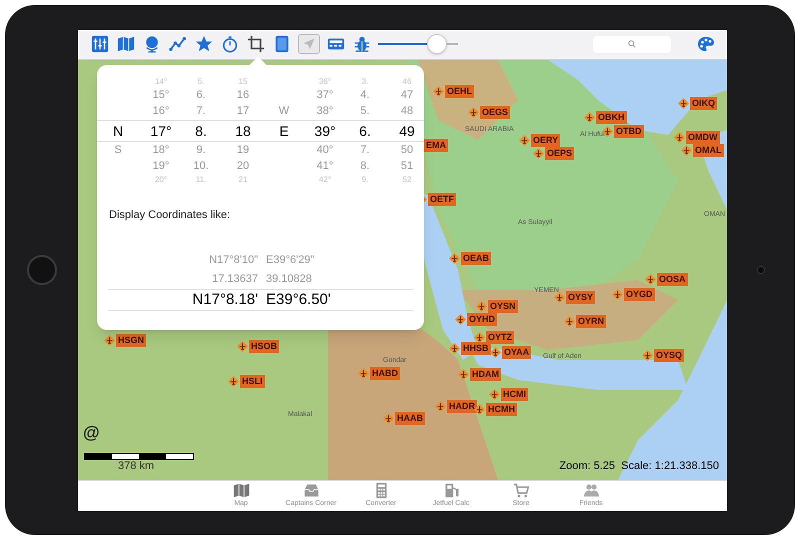 The height and width of the screenshot is (541, 800). Describe the element at coordinates (260, 300) in the screenshot. I see `coordinate-format-option: N17°8.18' E39°6.50'` at that location.